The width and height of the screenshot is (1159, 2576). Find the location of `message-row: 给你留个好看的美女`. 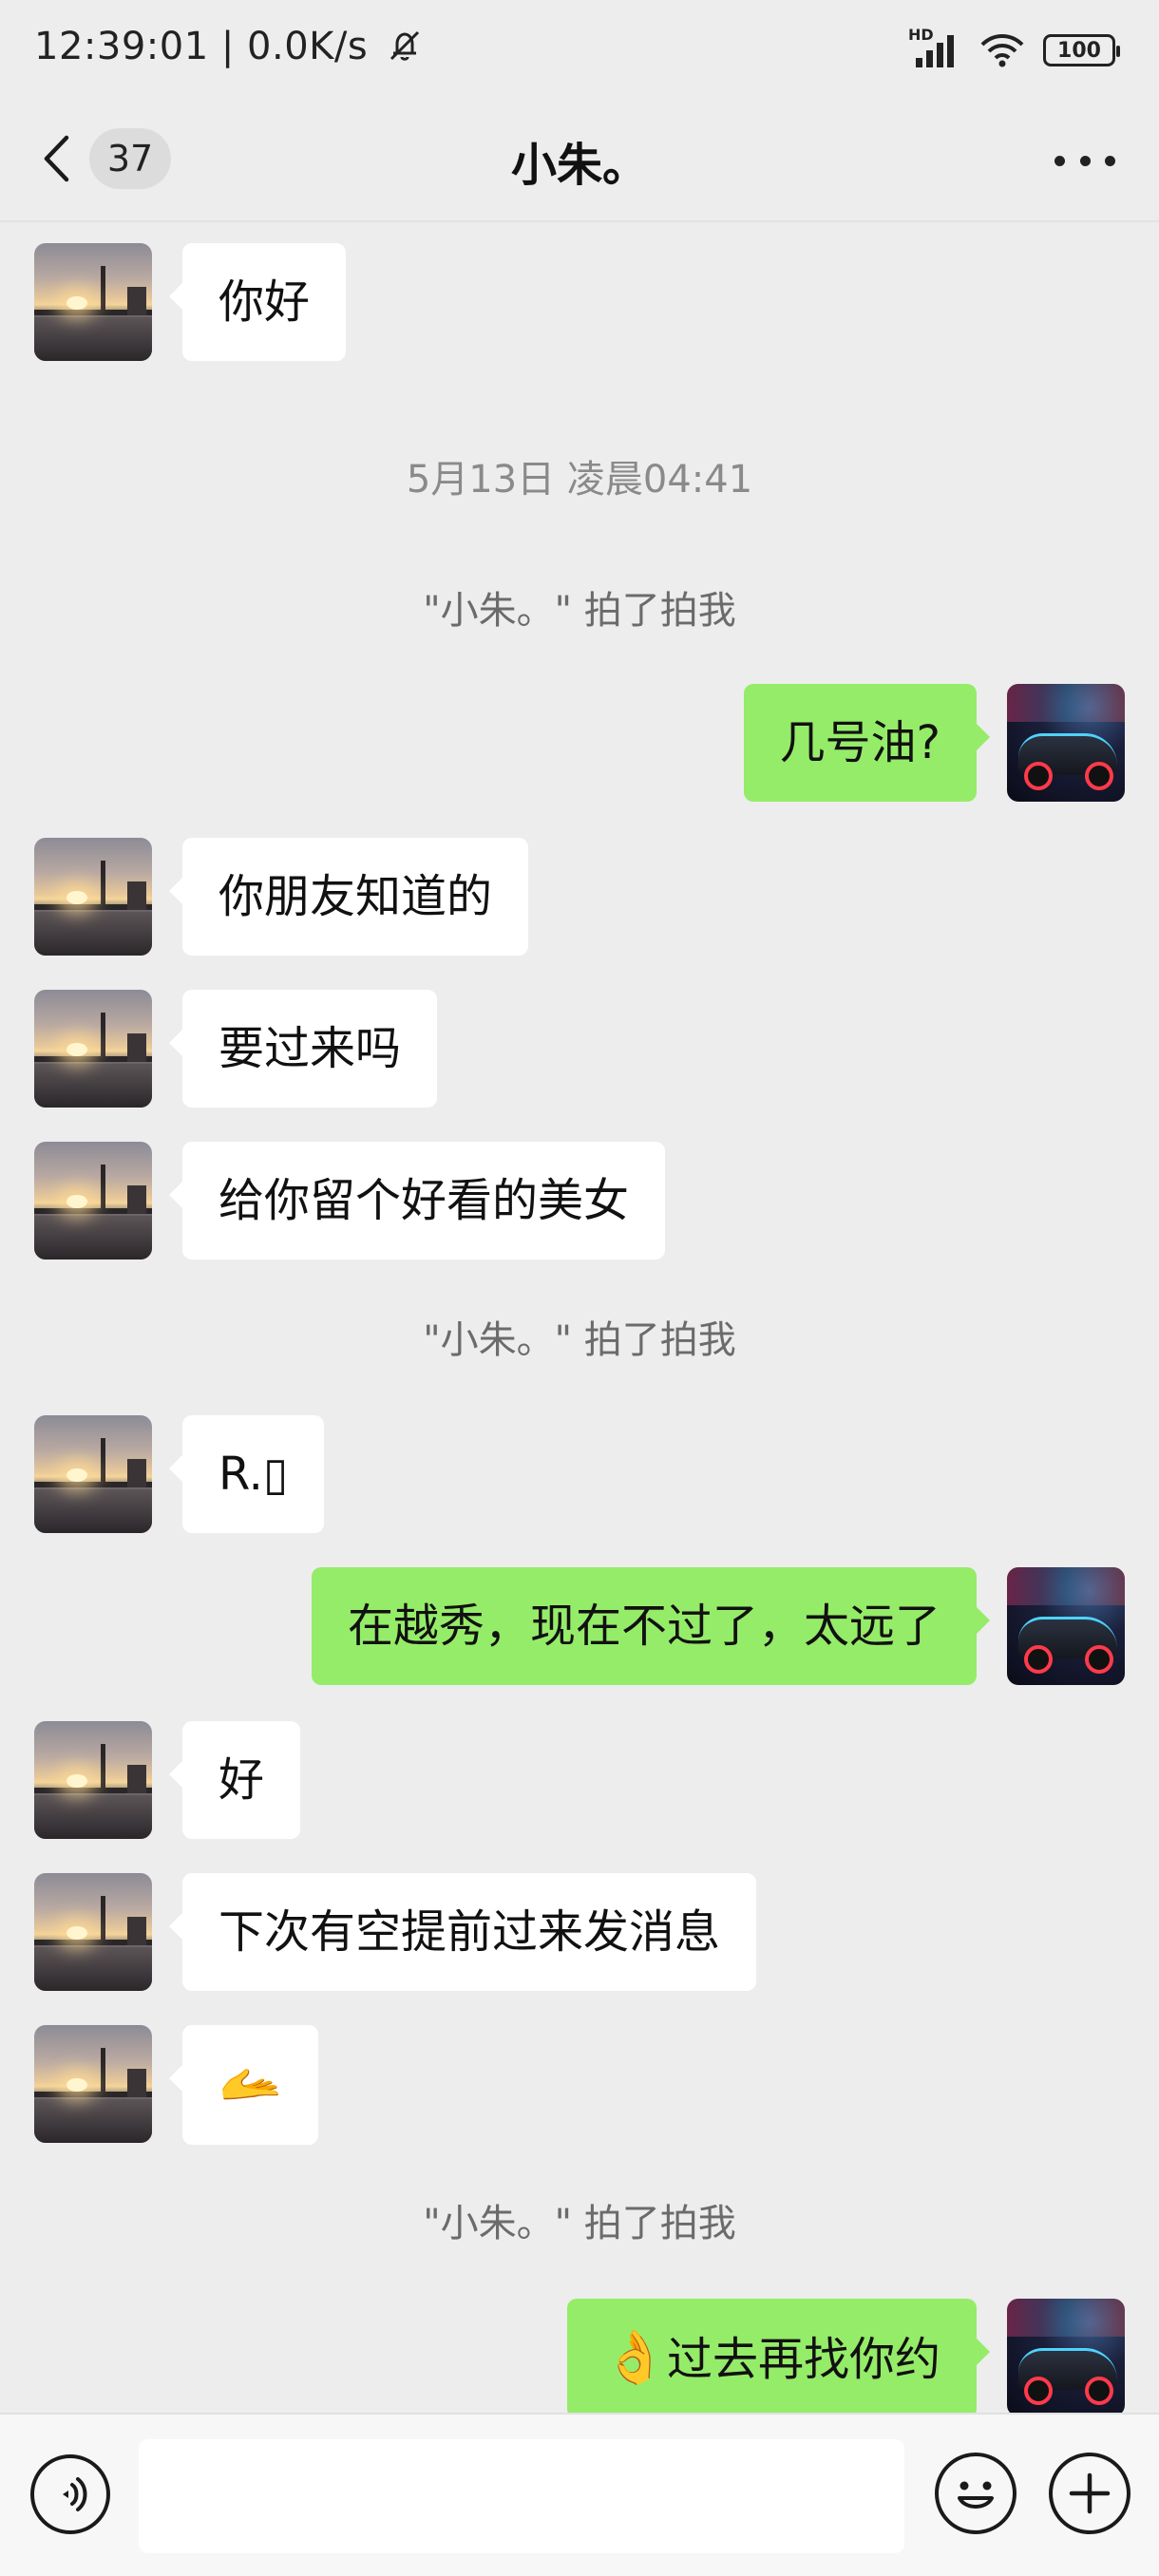

message-row: 给你留个好看的美女 is located at coordinates (579, 1201).